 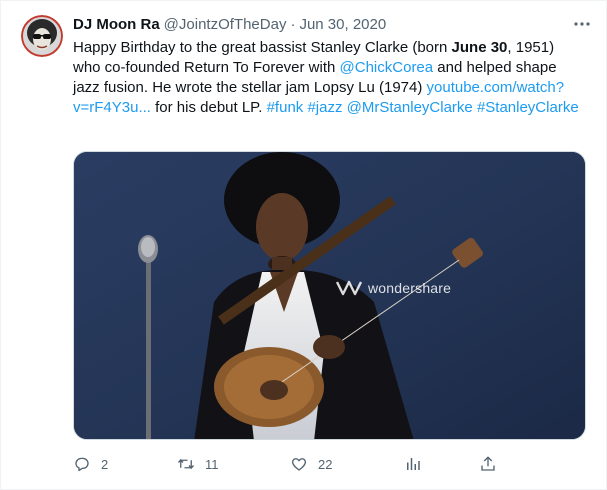 I want to click on reply-button: 2, so click(x=90, y=464).